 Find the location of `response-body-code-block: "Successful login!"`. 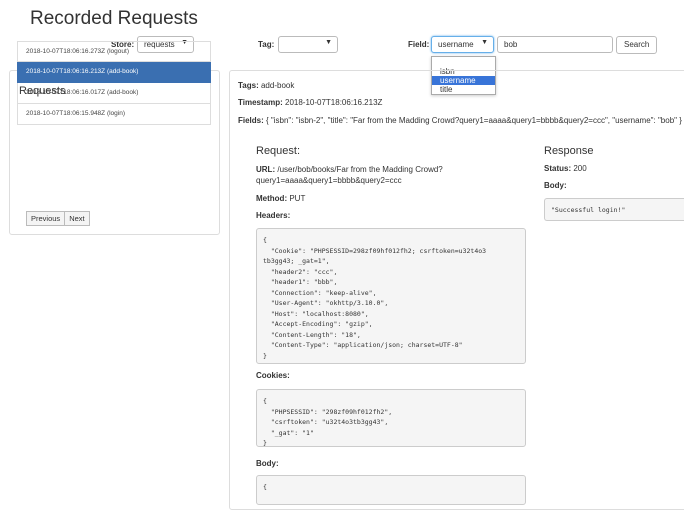

response-body-code-block: "Successful login!" is located at coordinates (614, 209).